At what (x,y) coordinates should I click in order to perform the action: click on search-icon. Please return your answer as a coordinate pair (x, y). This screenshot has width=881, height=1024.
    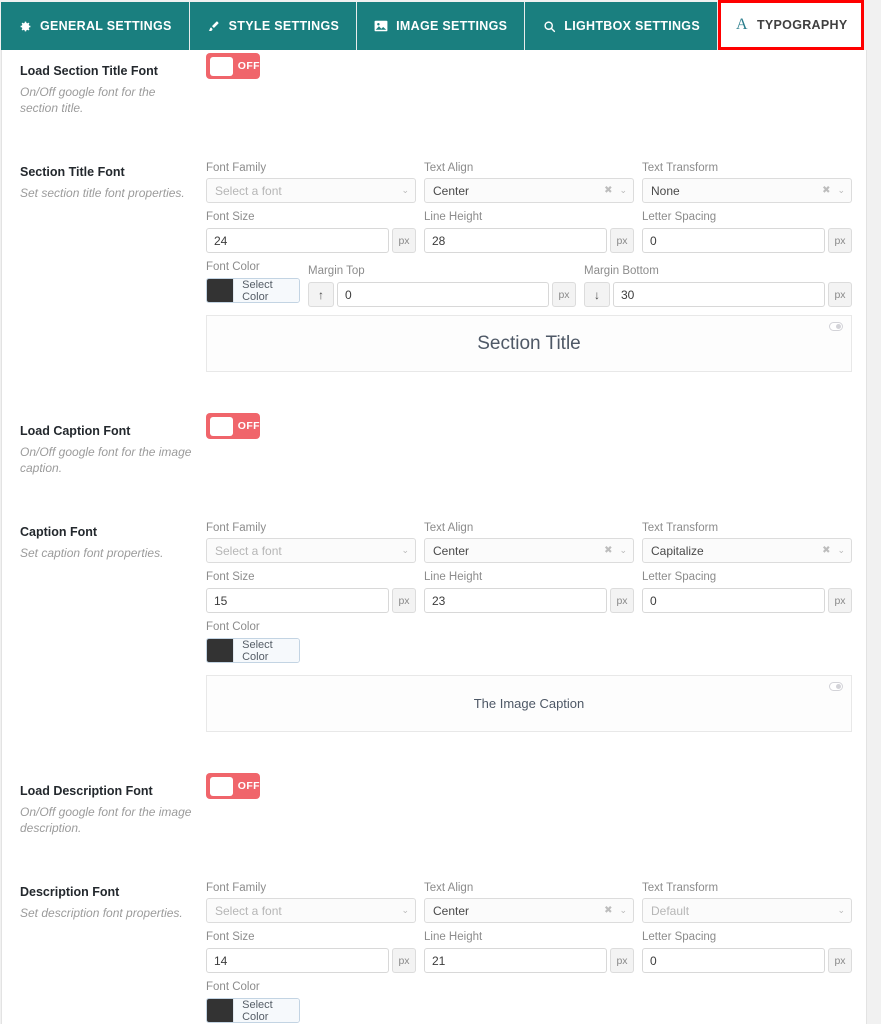
    Looking at the image, I should click on (549, 26).